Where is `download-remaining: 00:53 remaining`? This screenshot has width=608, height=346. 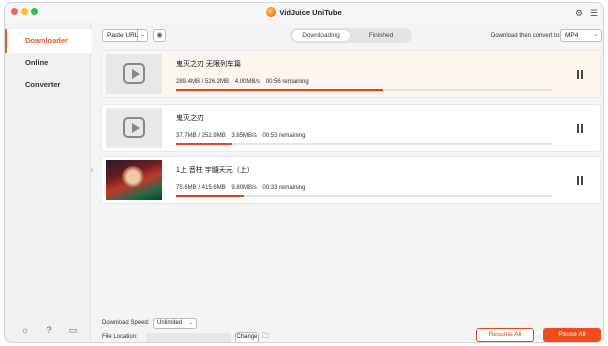 download-remaining: 00:53 remaining is located at coordinates (284, 136).